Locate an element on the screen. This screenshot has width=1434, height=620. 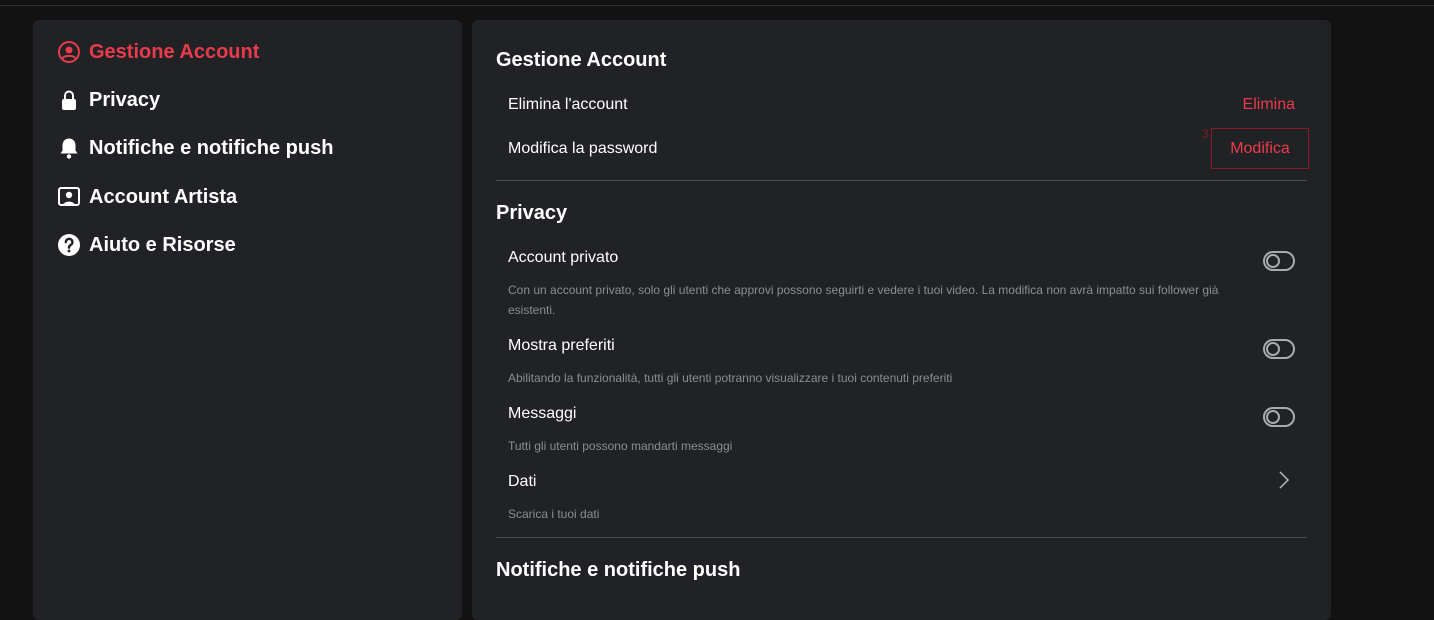
sidebar-item-label: Privacy is located at coordinates (125, 99).